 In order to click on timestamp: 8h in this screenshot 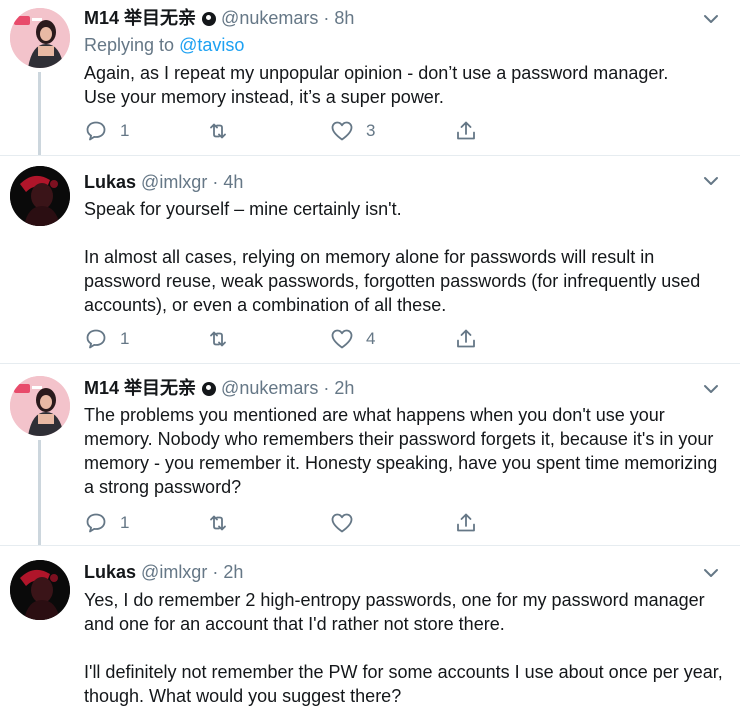, I will do `click(344, 18)`.